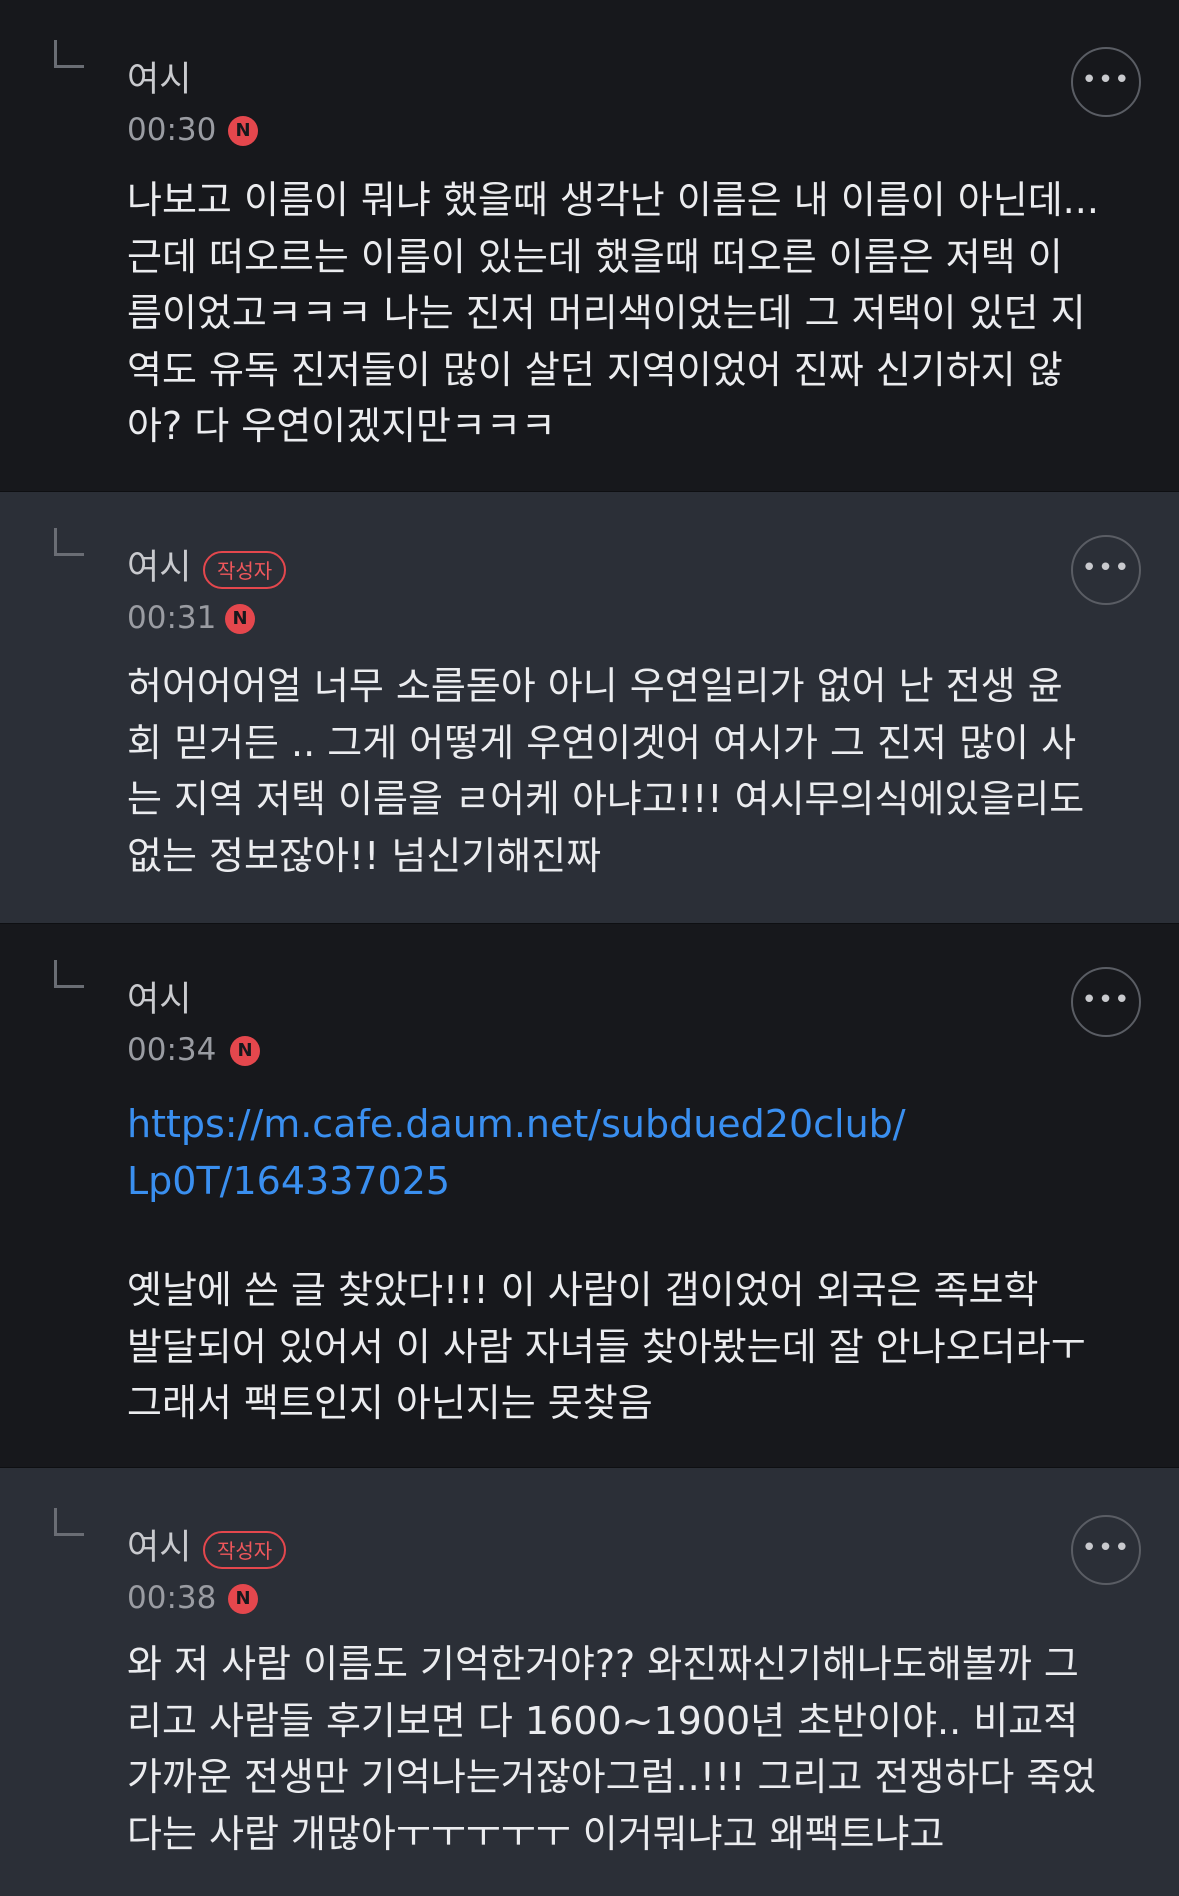 The image size is (1179, 1896). What do you see at coordinates (172, 618) in the screenshot?
I see `comment-time: 00:31` at bounding box center [172, 618].